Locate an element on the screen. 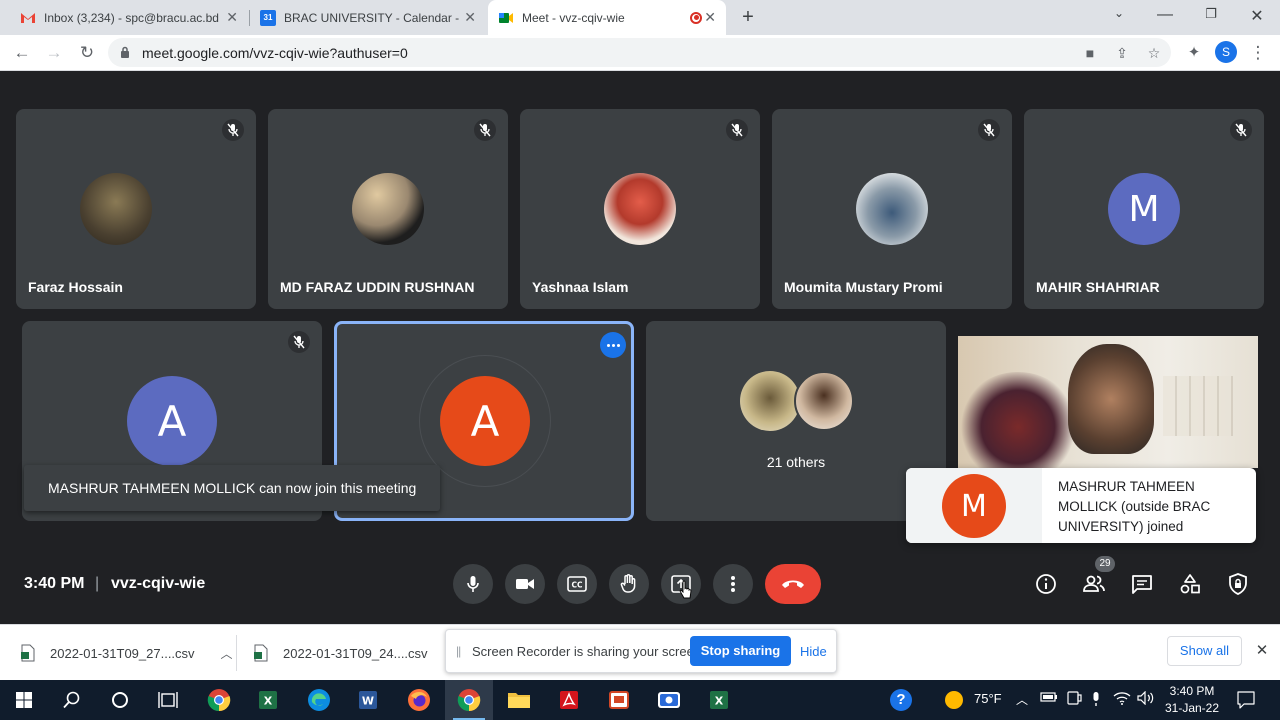  back-icon: ← is located at coordinates (22, 53).